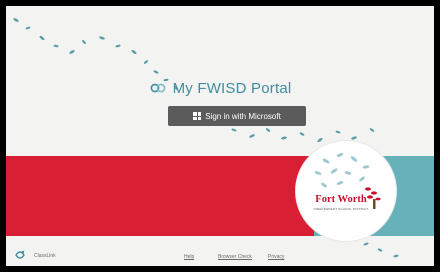  I want to click on link-brand-icon, so click(157, 88).